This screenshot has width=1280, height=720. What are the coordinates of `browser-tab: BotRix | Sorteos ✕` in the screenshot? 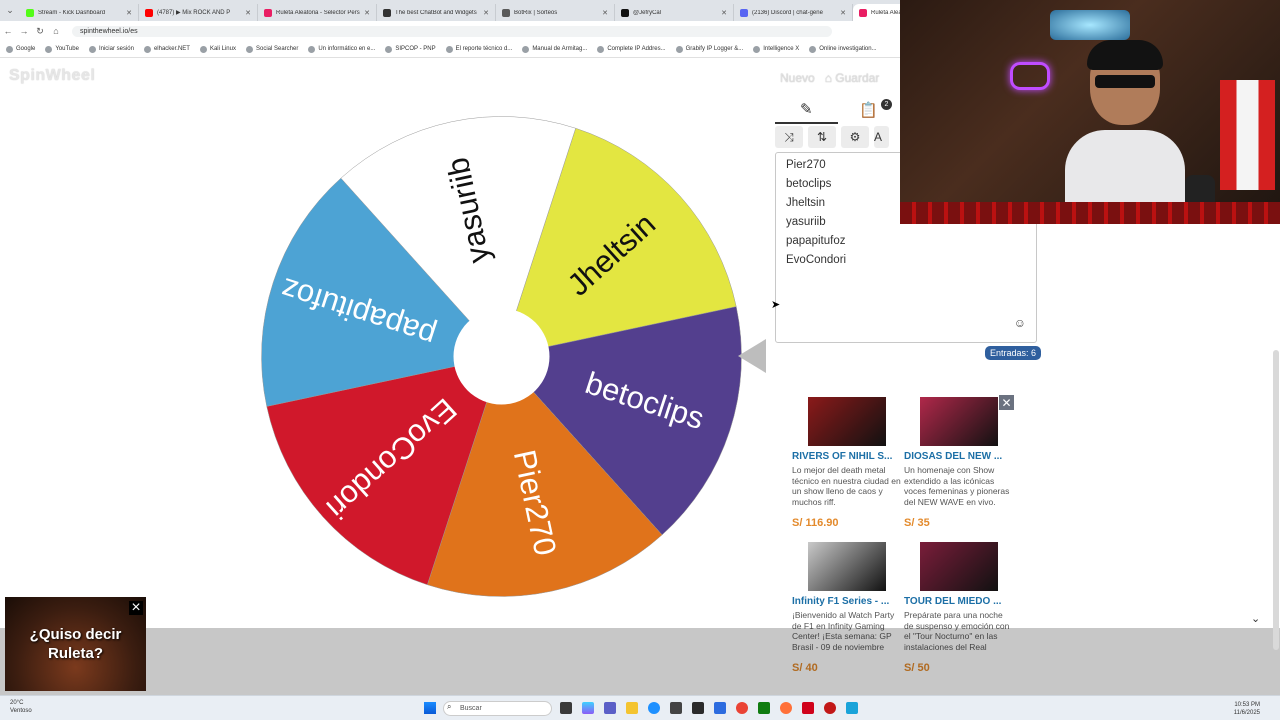 It's located at (555, 12).